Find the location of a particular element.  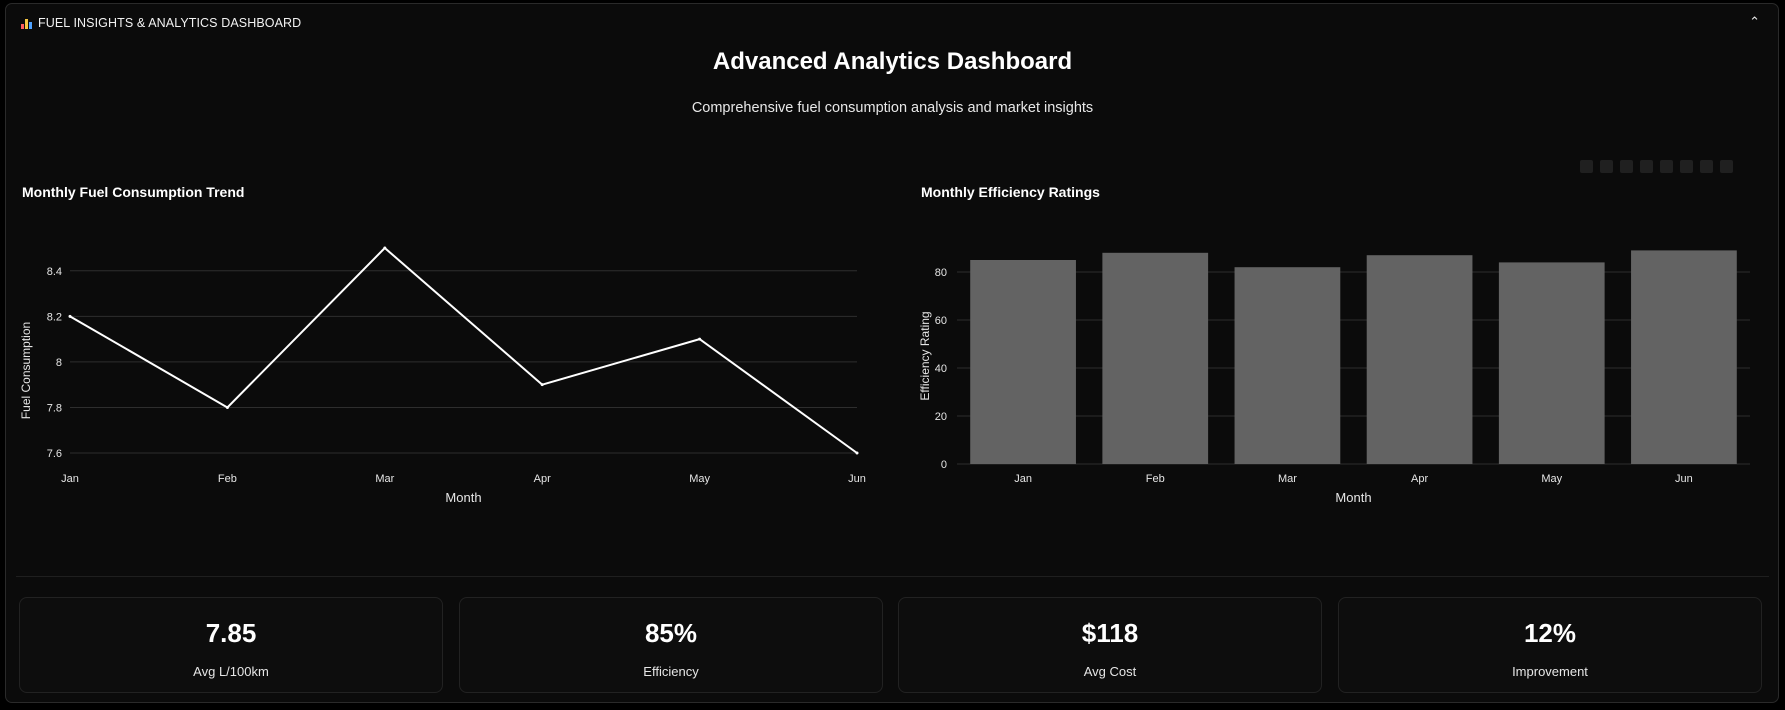

y-tick-label: 40 is located at coordinates (941, 369).